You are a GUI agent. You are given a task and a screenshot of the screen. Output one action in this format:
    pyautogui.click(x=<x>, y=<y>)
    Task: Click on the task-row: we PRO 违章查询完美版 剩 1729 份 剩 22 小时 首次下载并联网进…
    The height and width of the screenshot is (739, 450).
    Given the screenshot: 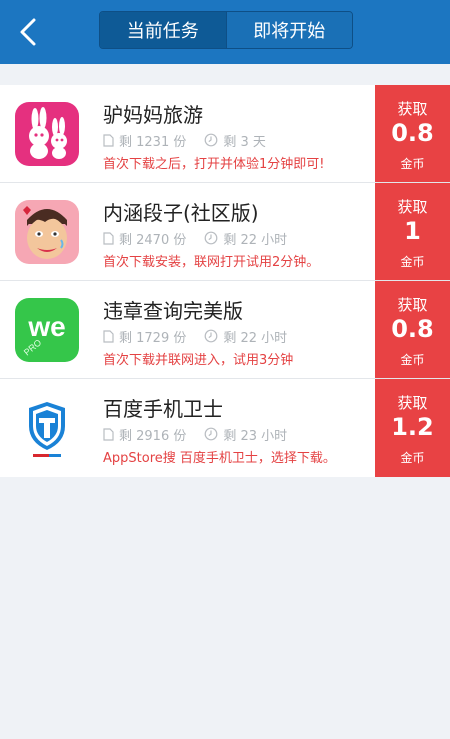 What is the action you would take?
    pyautogui.click(x=225, y=330)
    